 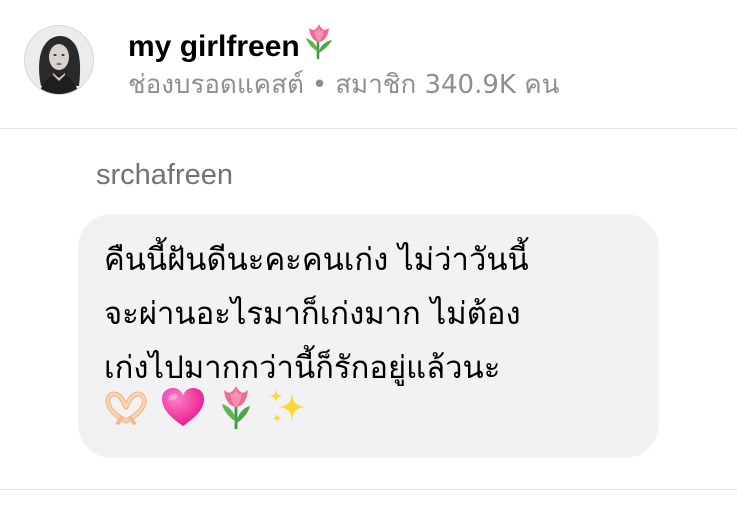 I want to click on channel-title: my girlfreen, so click(x=232, y=46).